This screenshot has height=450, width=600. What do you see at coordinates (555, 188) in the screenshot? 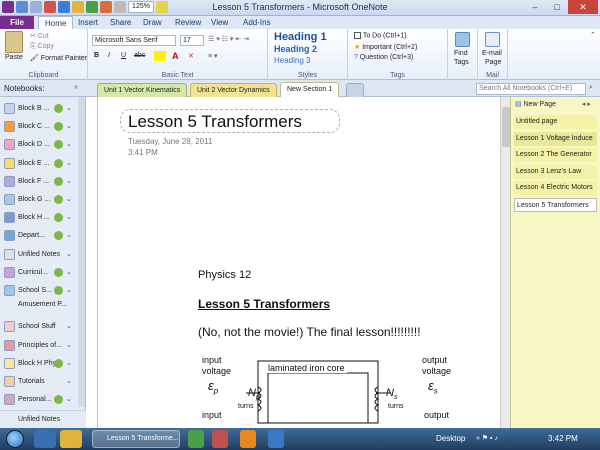
I see `page-list-item: Lesson 4 Electric Motors` at bounding box center [555, 188].